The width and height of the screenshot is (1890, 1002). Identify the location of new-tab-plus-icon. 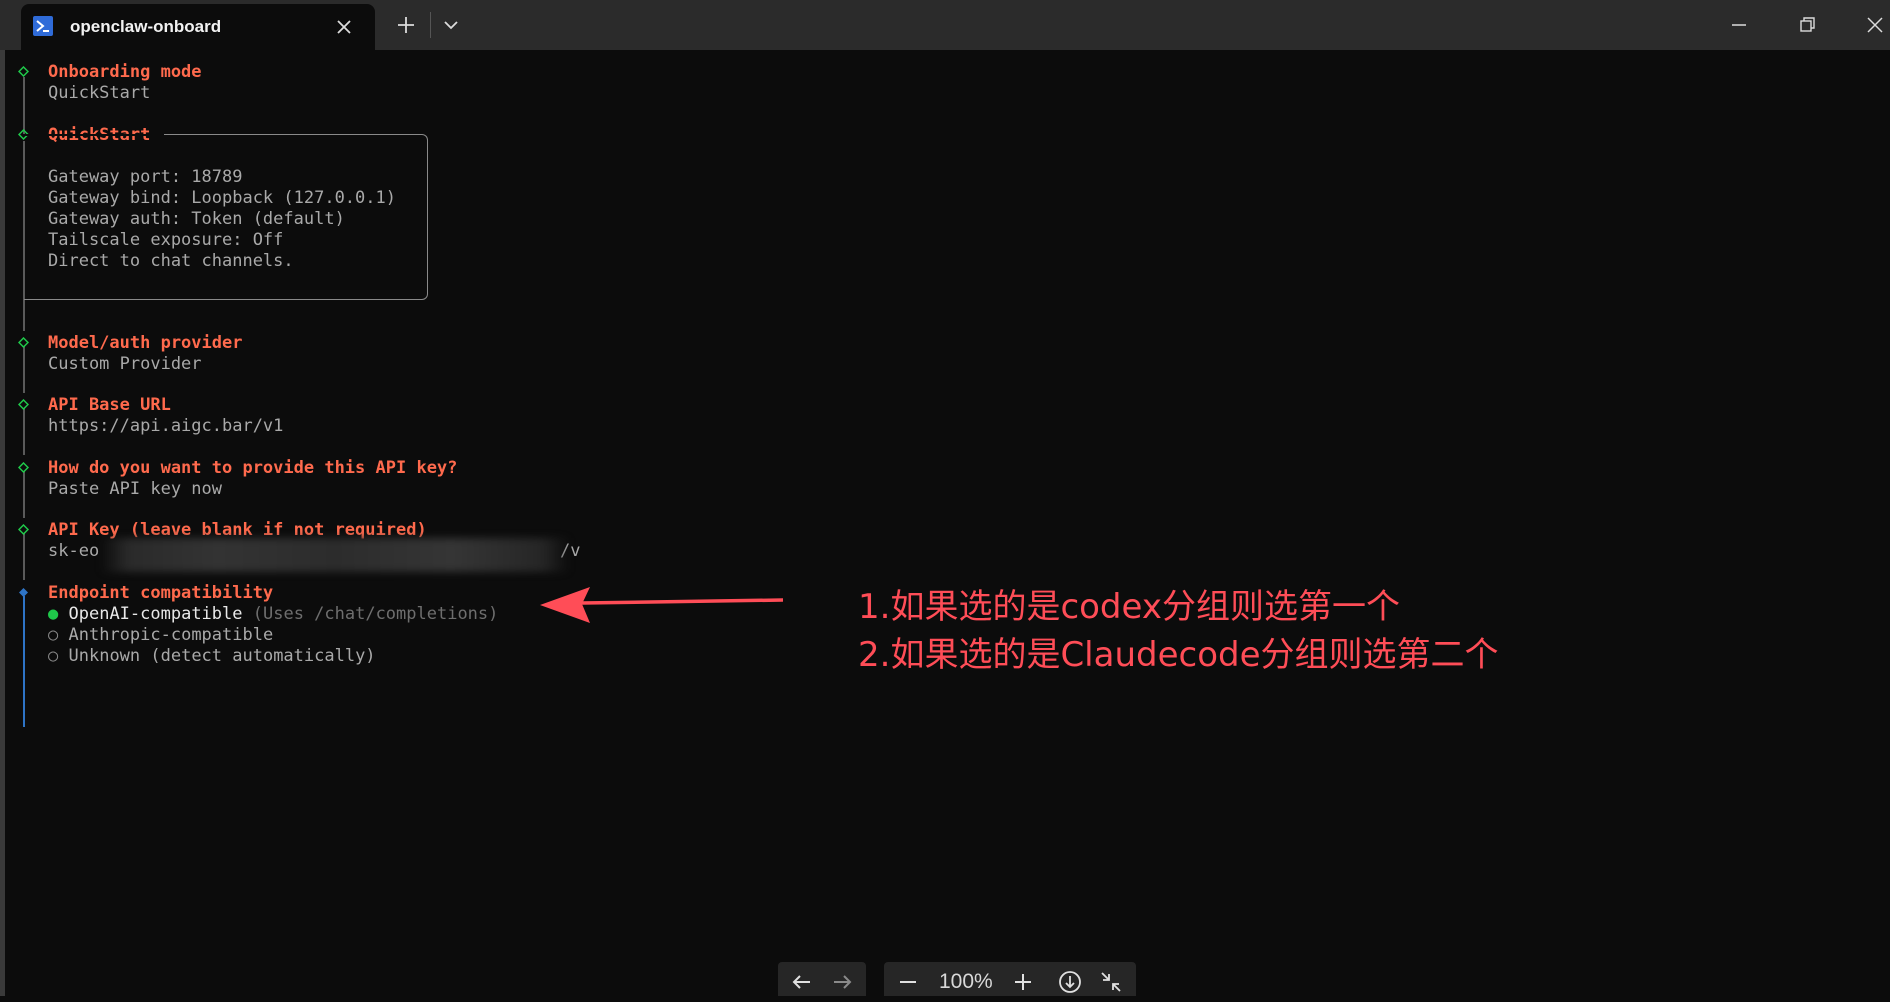
(406, 25).